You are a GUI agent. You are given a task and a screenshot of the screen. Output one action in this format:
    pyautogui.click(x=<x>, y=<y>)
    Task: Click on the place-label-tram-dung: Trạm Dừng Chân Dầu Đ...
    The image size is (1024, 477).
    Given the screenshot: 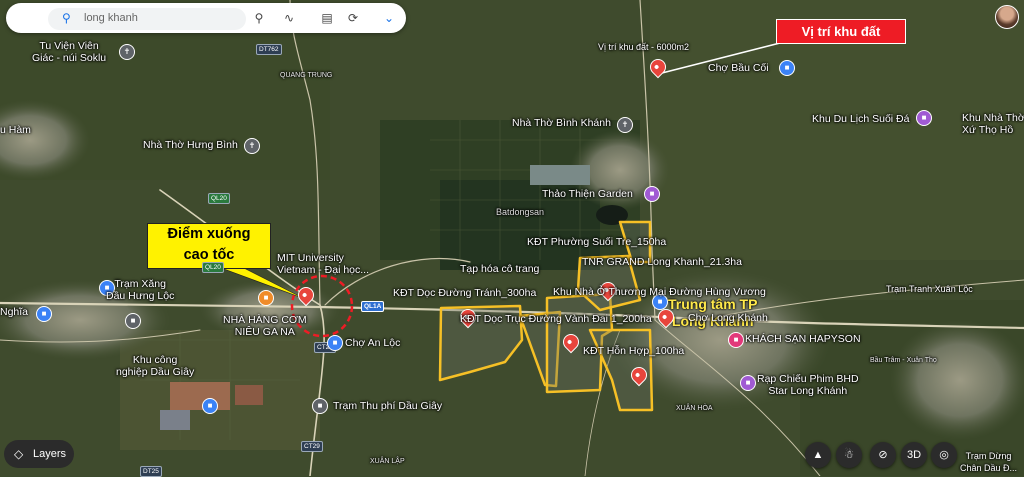 What is the action you would take?
    pyautogui.click(x=989, y=462)
    